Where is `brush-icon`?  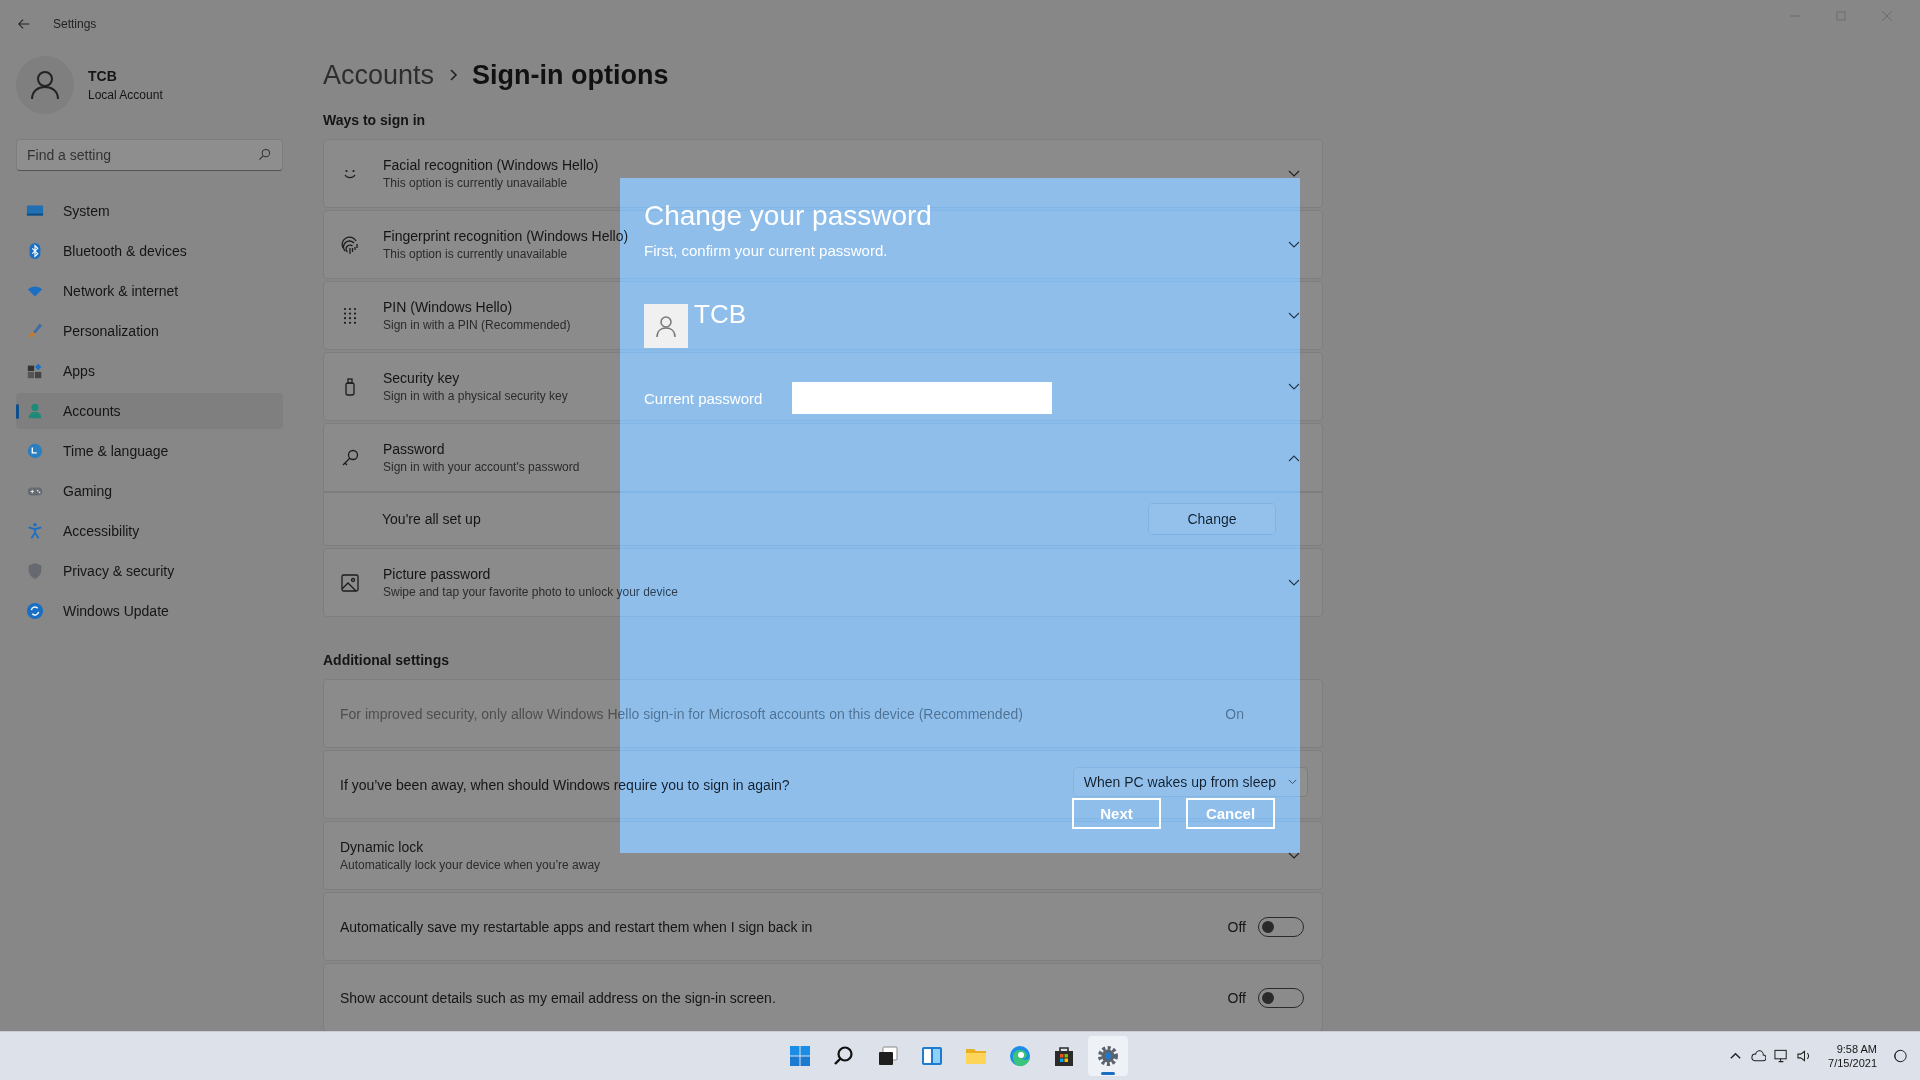 brush-icon is located at coordinates (35, 331).